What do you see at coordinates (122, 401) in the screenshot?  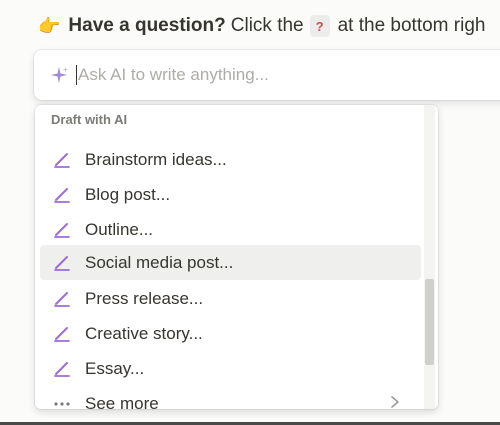 I see `menu-item-label: See more` at bounding box center [122, 401].